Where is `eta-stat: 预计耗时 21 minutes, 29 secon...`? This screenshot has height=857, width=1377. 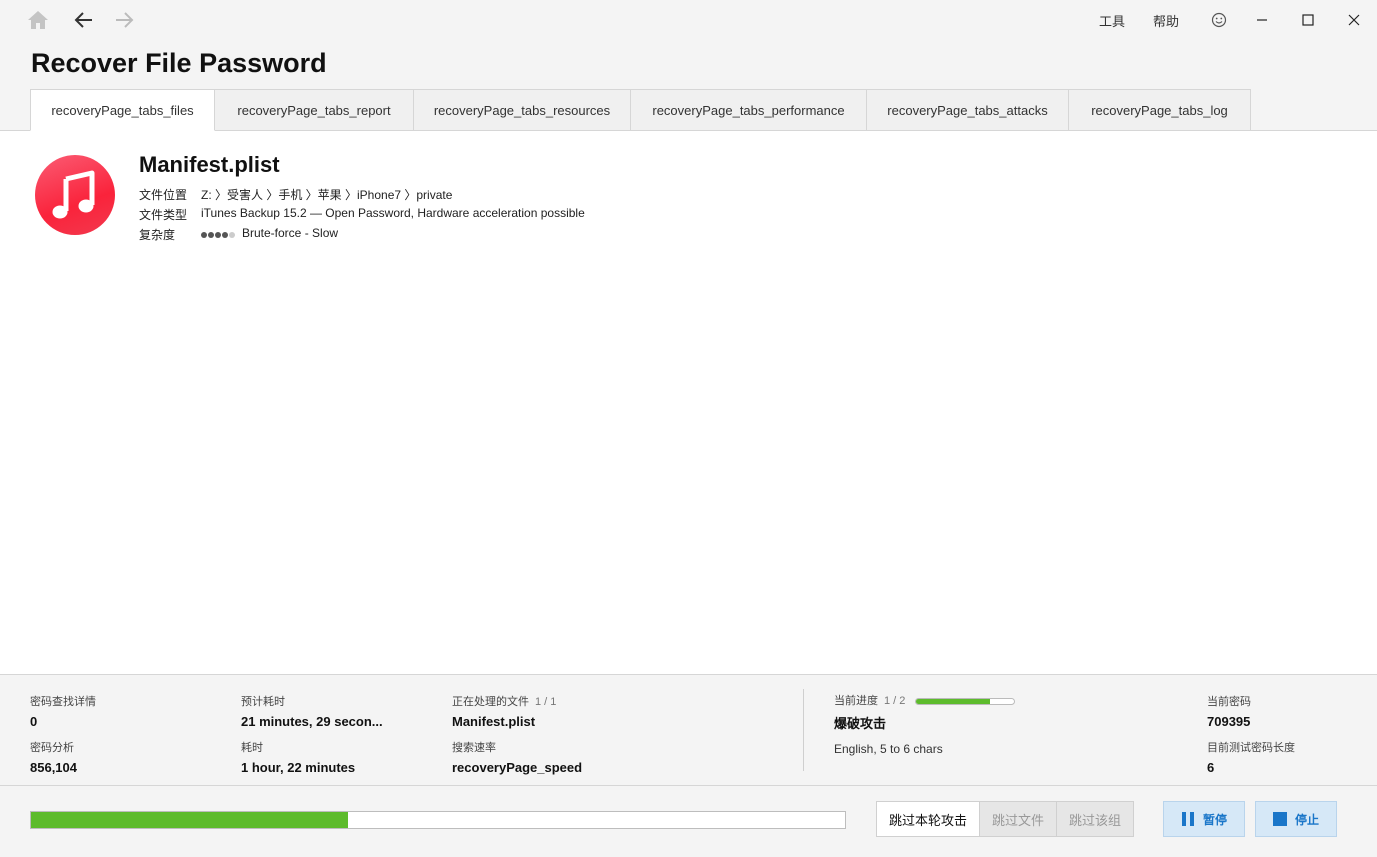
eta-stat: 预计耗时 21 minutes, 29 secon... is located at coordinates (312, 711).